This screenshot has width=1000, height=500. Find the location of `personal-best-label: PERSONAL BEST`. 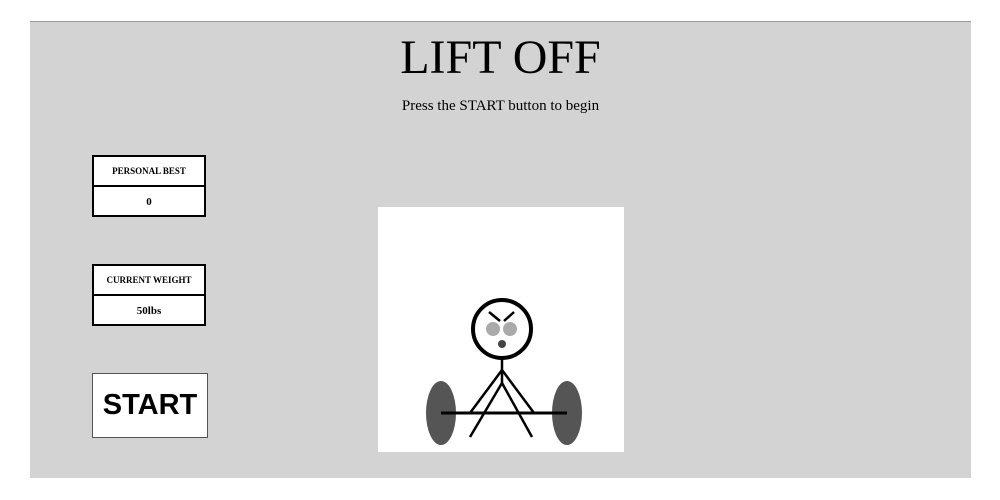

personal-best-label: PERSONAL BEST is located at coordinates (149, 172).